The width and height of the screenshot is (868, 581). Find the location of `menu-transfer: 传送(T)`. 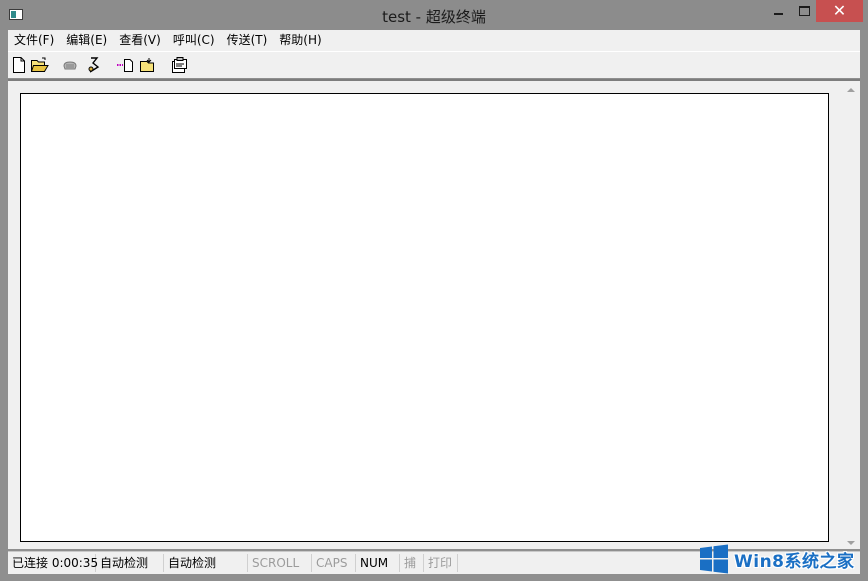

menu-transfer: 传送(T) is located at coordinates (247, 40).